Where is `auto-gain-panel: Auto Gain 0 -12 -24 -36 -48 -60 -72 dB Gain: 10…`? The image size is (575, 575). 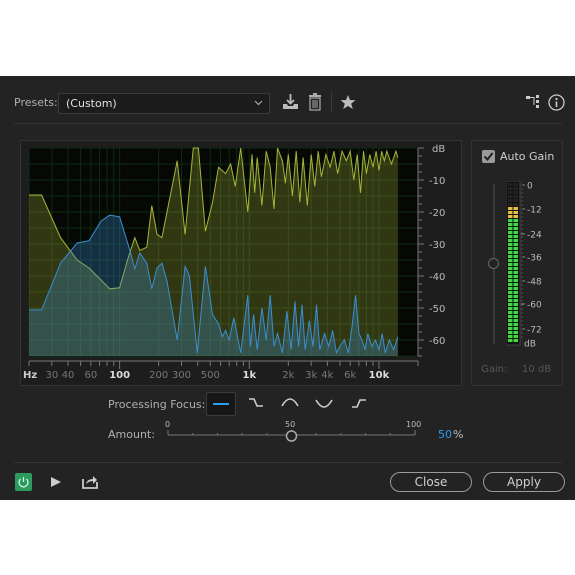
auto-gain-panel: Auto Gain 0 -12 -24 -36 -48 -60 -72 dB Gain: 10… is located at coordinates (517, 263).